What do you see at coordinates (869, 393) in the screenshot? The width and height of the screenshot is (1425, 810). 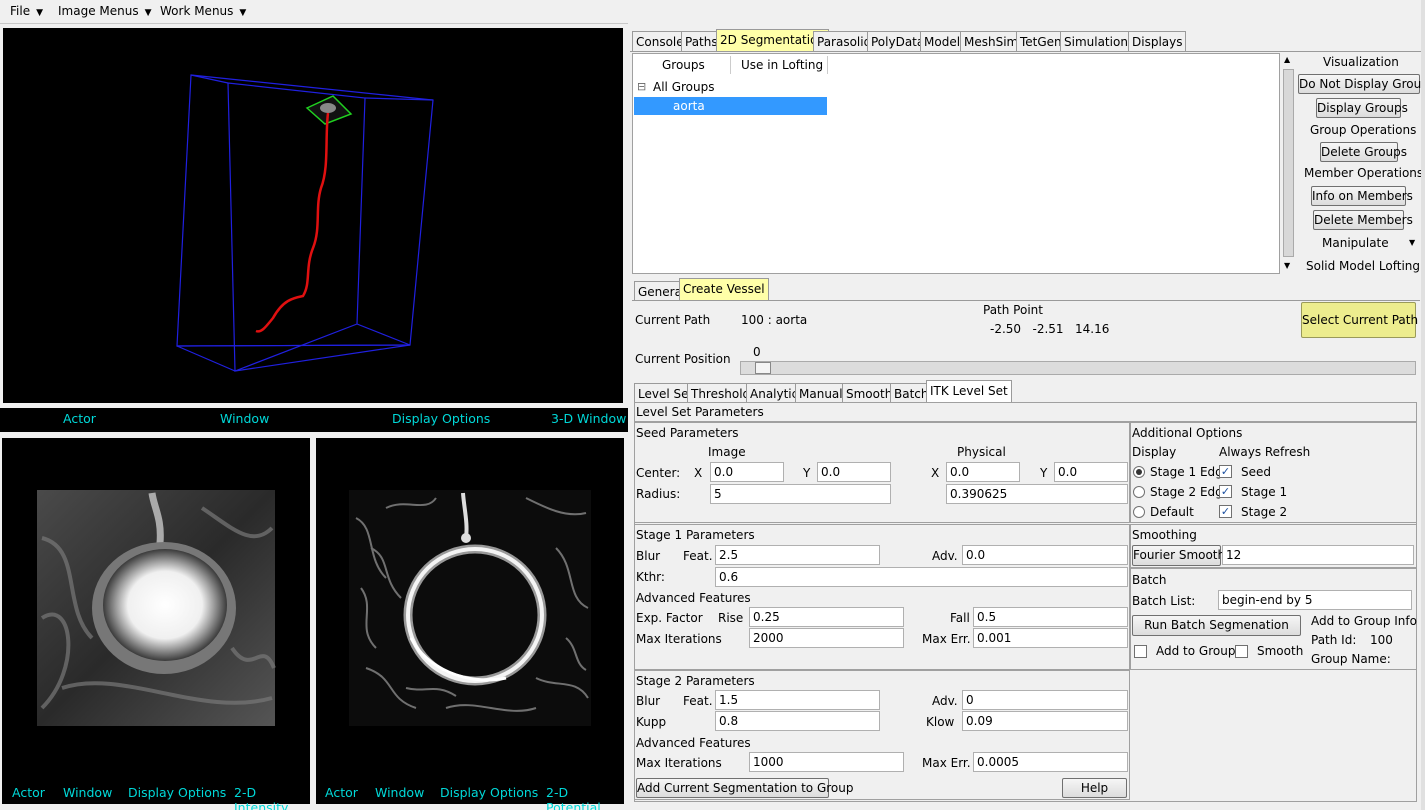 I see `tab-smooth: Smooth` at bounding box center [869, 393].